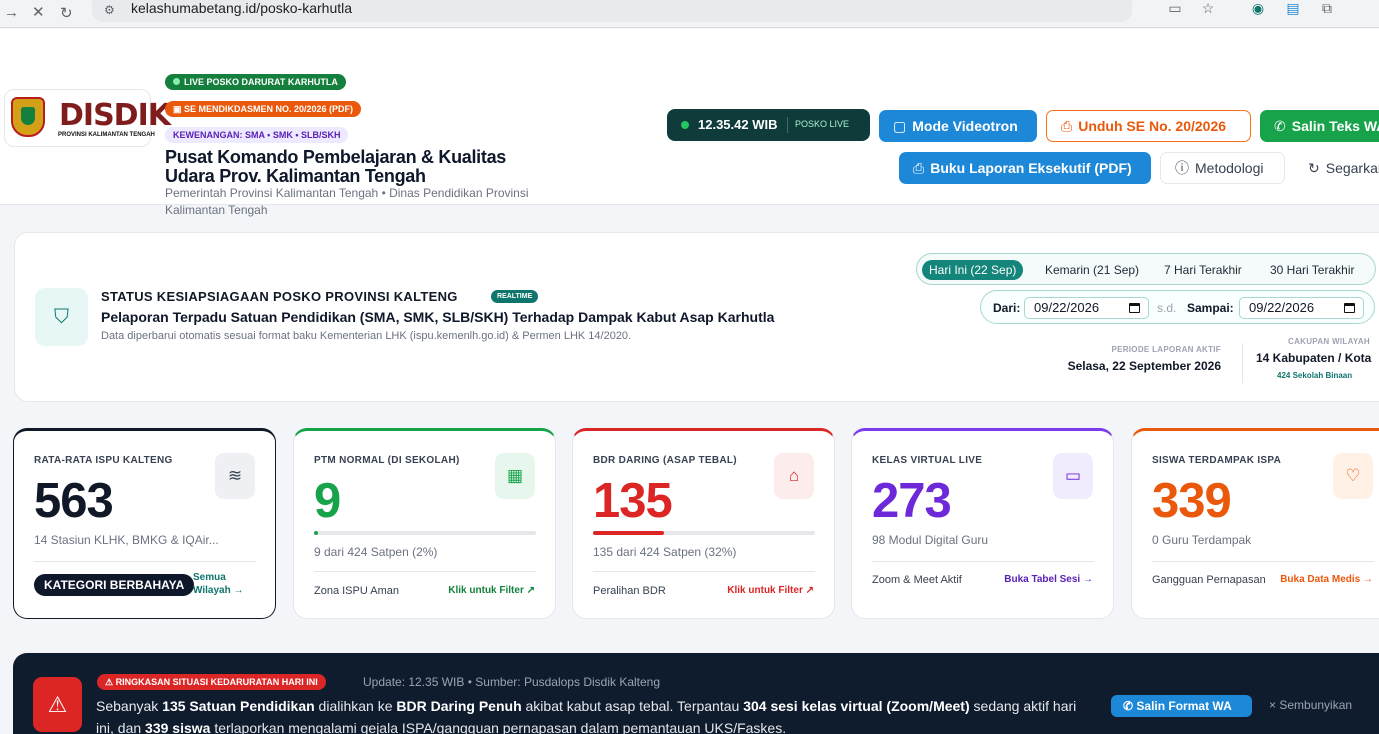 The width and height of the screenshot is (1379, 734). What do you see at coordinates (1086, 308) in the screenshot?
I see `dari-date-input: 09/22/2026` at bounding box center [1086, 308].